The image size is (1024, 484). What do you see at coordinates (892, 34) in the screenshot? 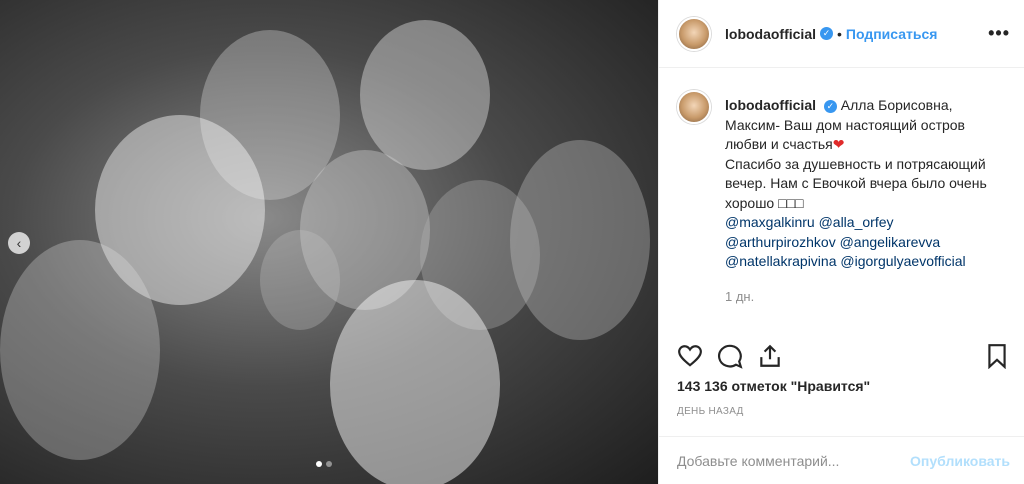
I see `follow-button: Подписаться` at bounding box center [892, 34].